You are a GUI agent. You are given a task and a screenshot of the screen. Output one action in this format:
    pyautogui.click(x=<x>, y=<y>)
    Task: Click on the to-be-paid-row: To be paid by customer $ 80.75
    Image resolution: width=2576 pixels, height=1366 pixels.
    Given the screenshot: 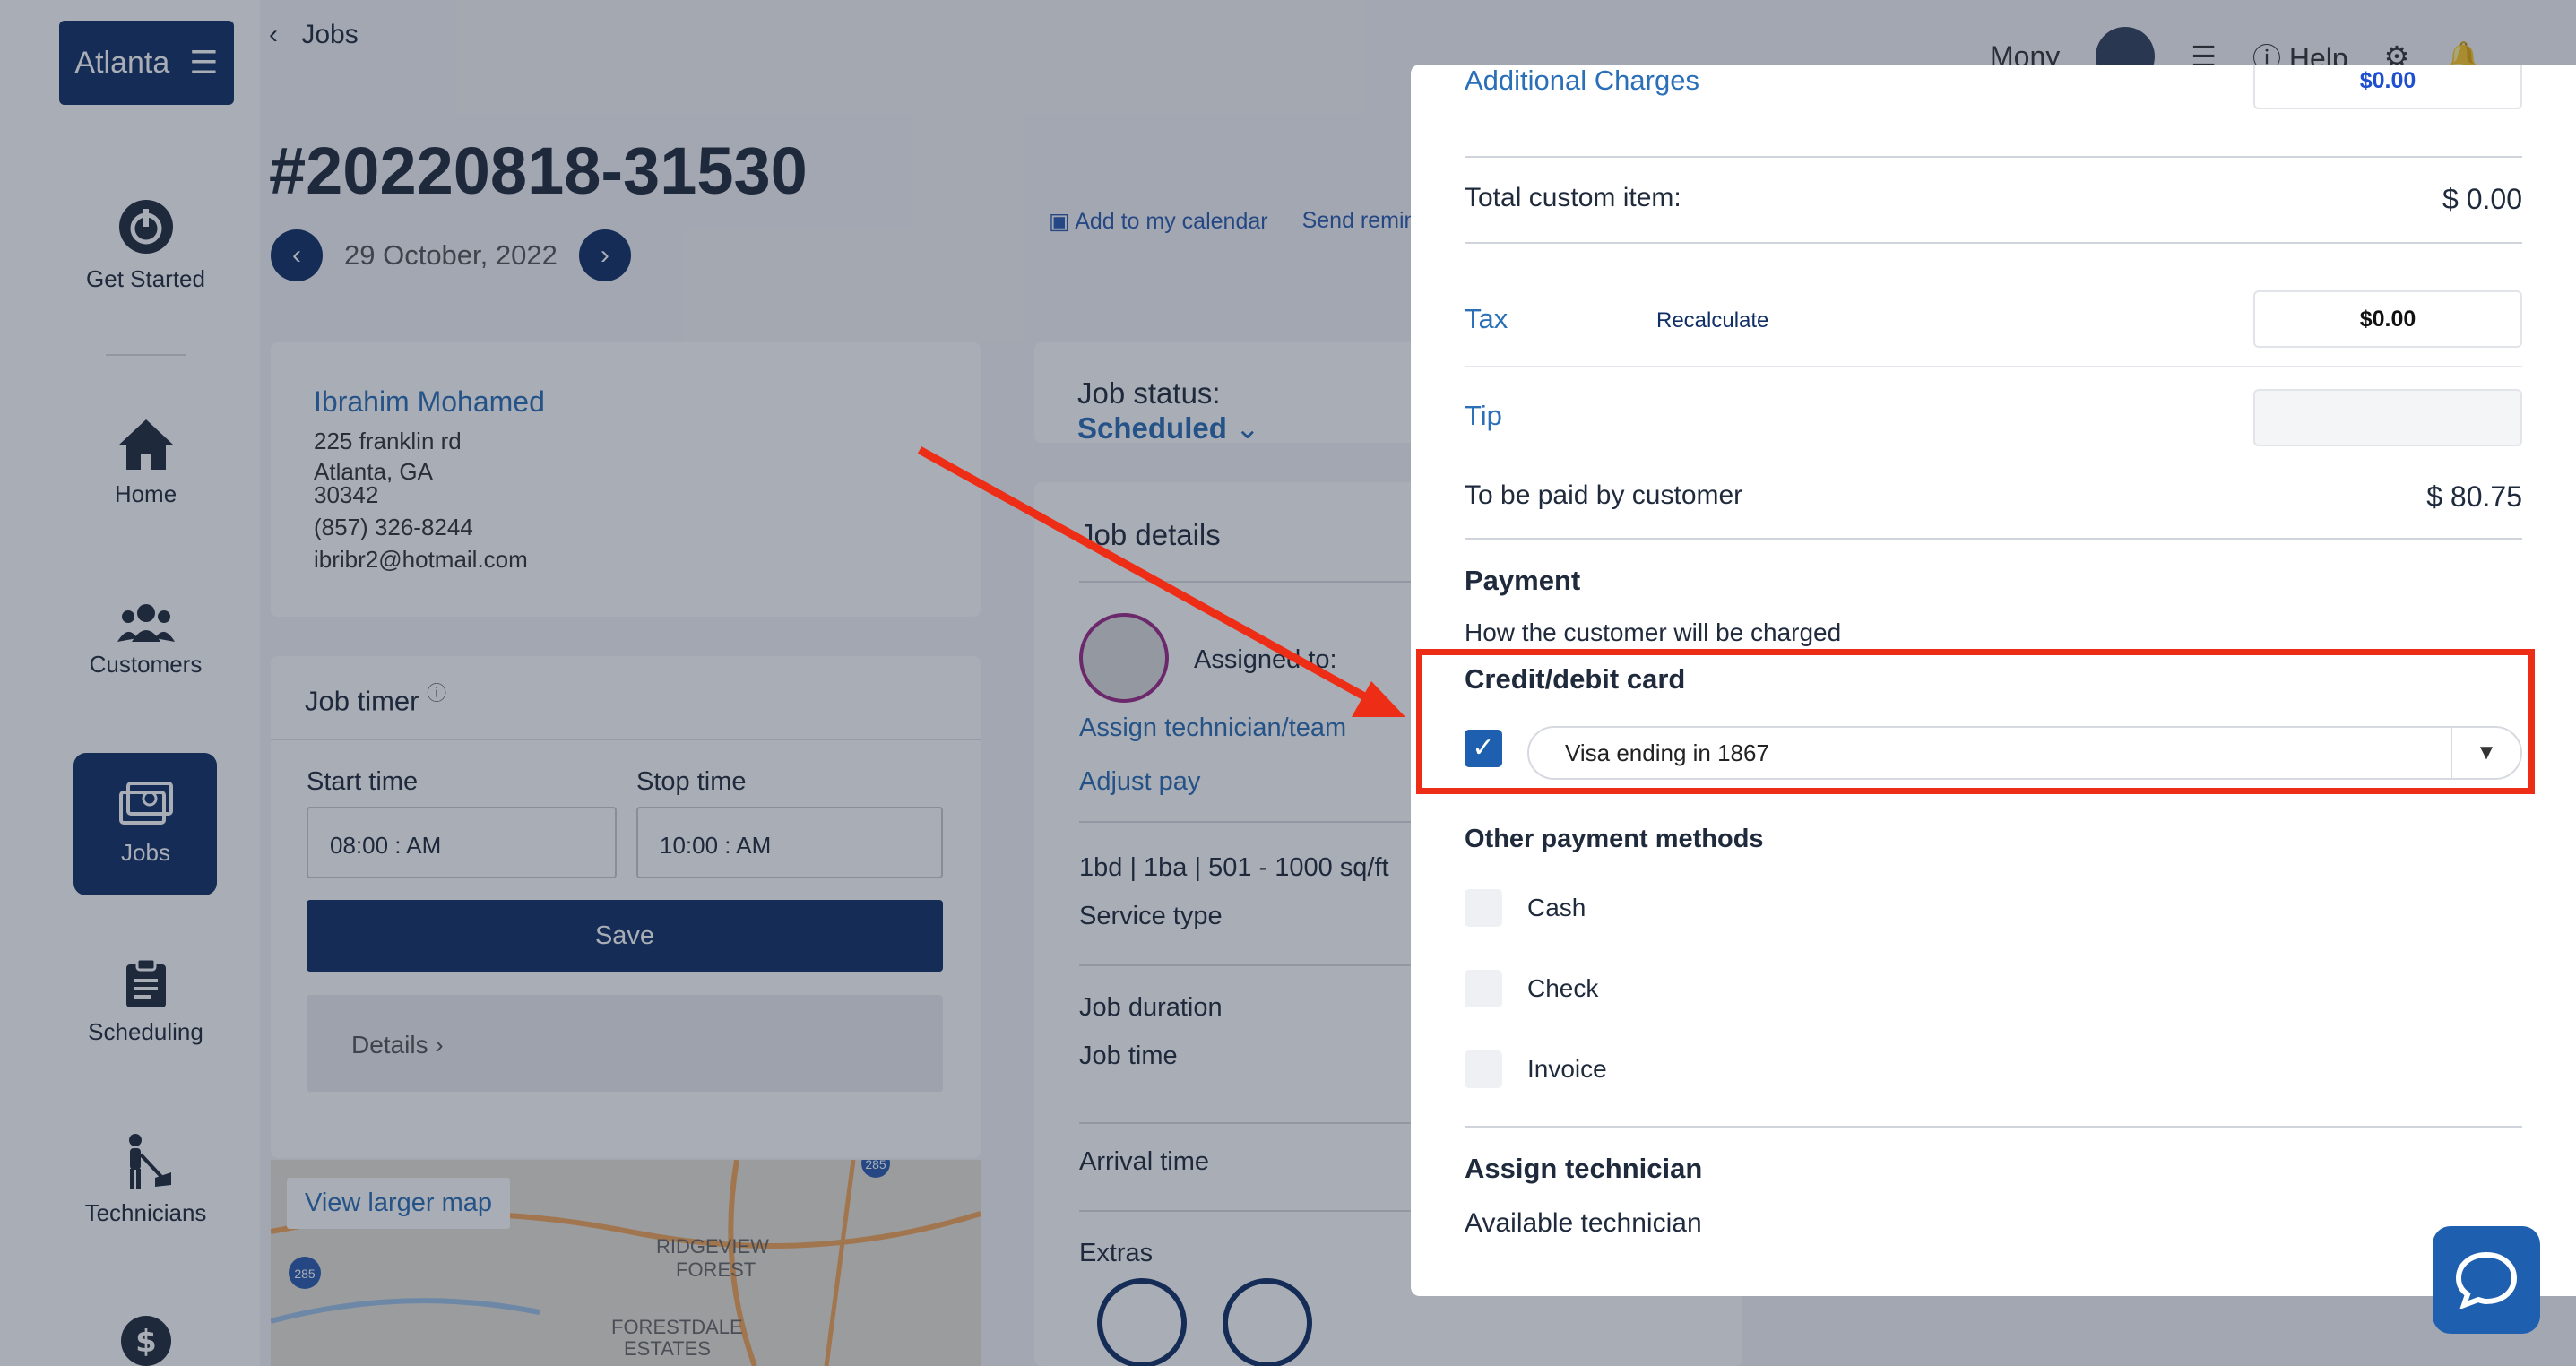 What is the action you would take?
    pyautogui.click(x=1993, y=503)
    